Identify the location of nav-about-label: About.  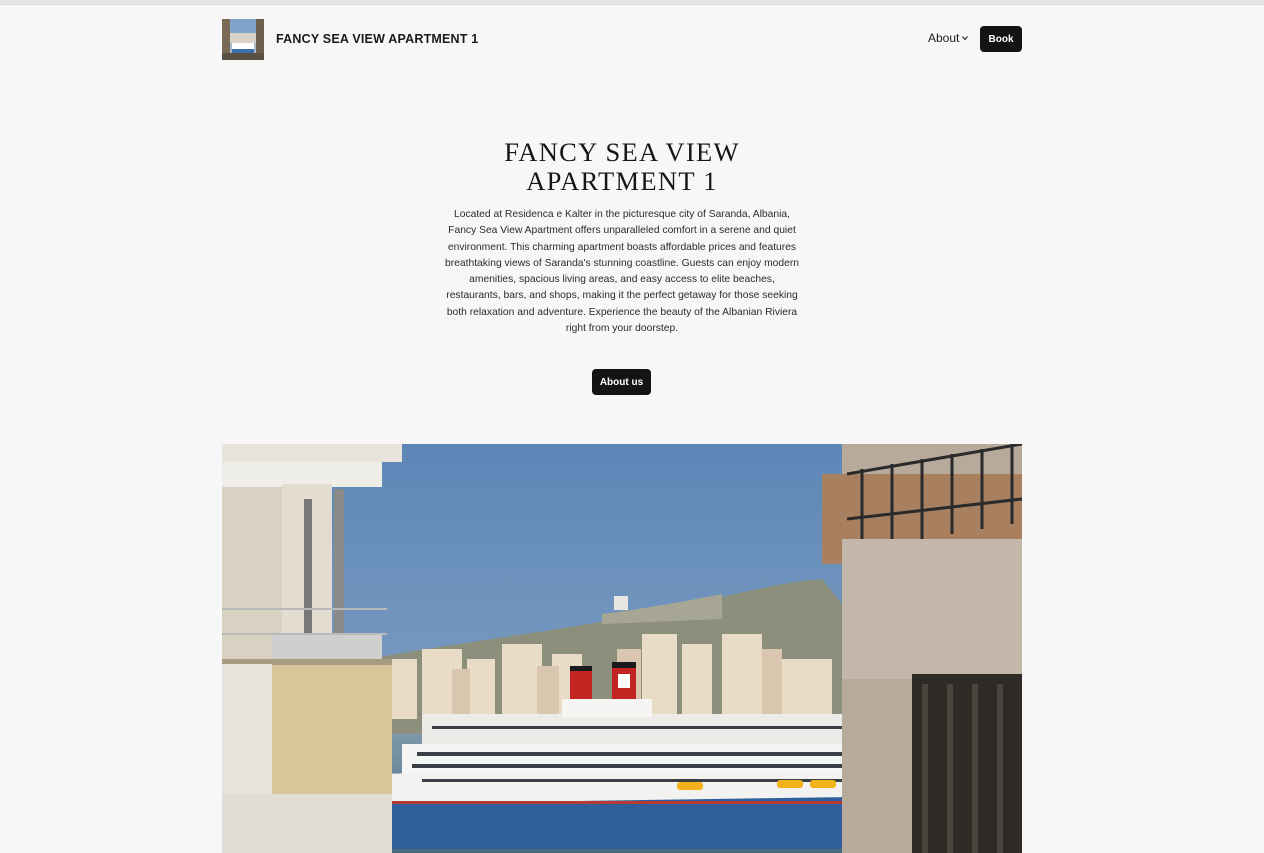
(944, 38).